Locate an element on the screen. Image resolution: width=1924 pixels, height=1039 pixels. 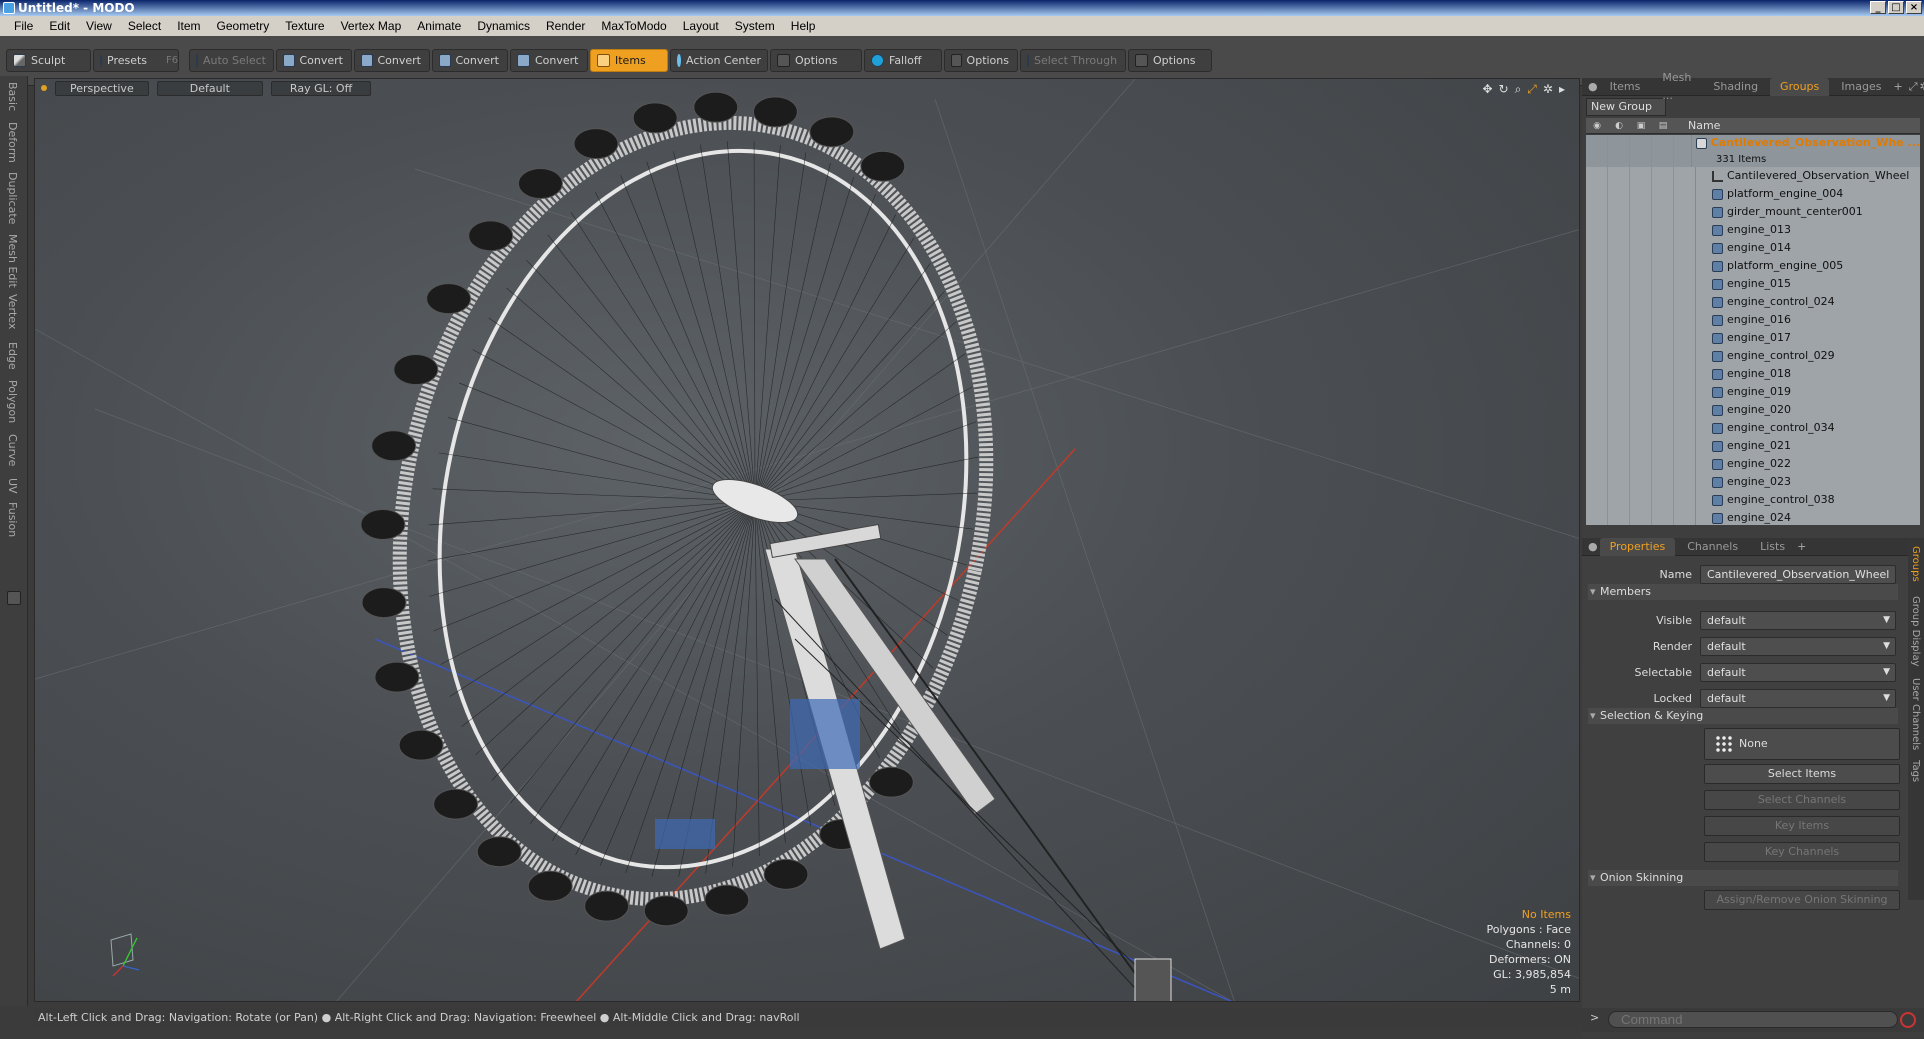
tab-deform: Deform is located at coordinates (12, 142).